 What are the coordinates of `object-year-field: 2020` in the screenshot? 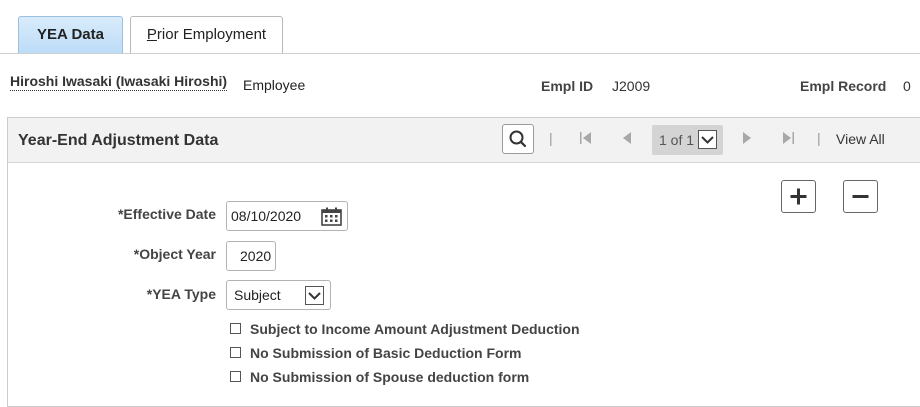 It's located at (251, 256).